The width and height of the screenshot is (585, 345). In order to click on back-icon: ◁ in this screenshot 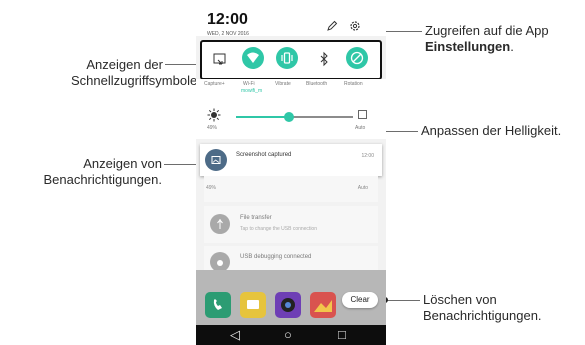, I will do `click(235, 335)`.